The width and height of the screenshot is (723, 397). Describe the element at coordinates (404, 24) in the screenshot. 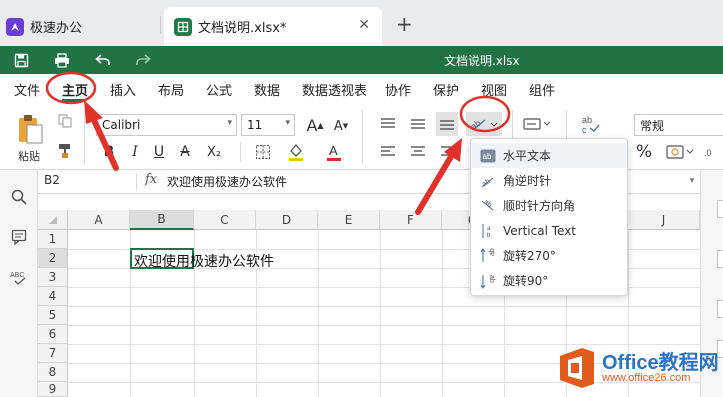

I see `new-tab-button: +` at that location.